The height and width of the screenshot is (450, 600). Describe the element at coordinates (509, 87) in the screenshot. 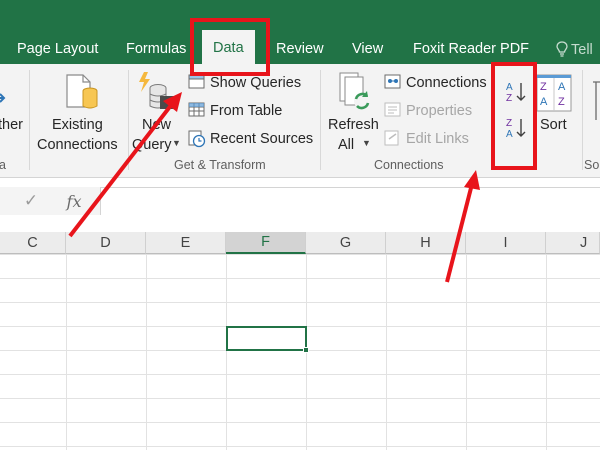

I see `sort-az-top-letter: A` at that location.